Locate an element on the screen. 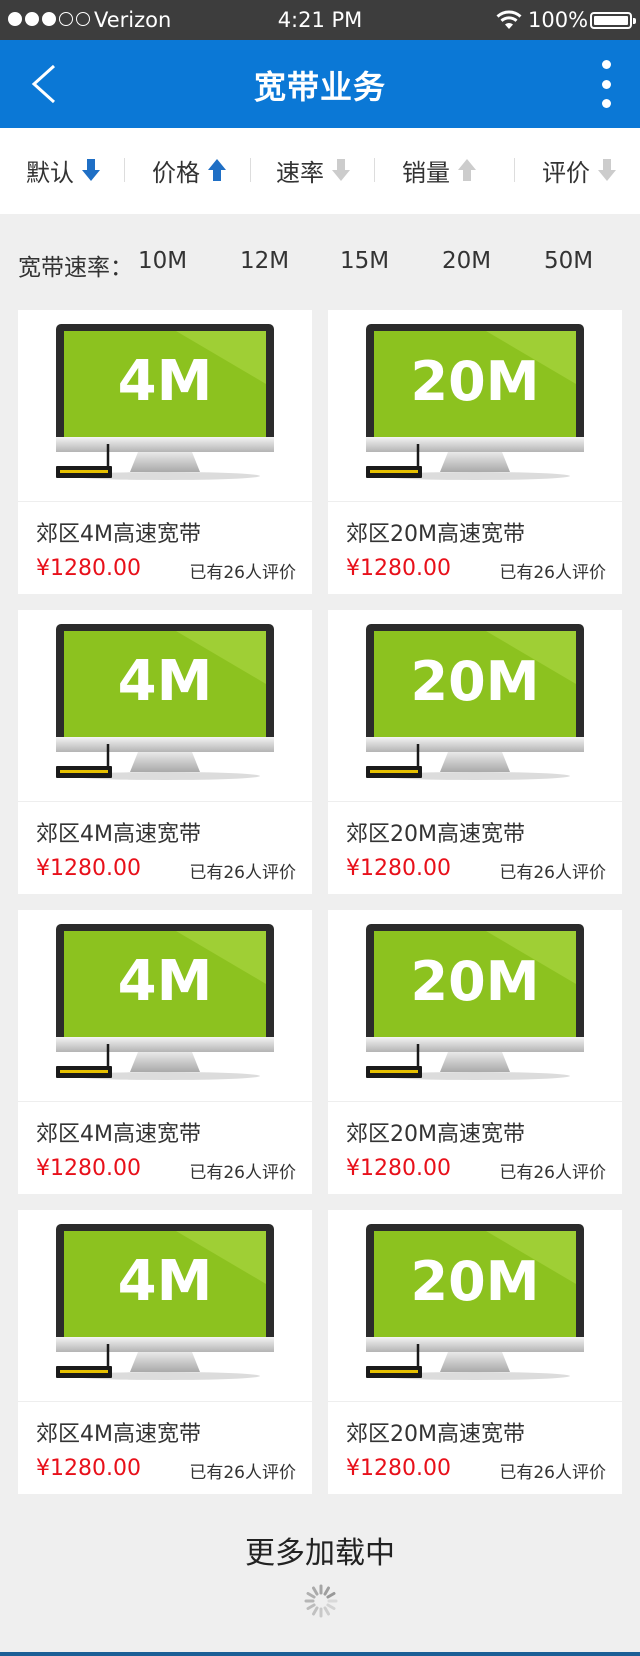 The image size is (640, 1656). wifi-icon is located at coordinates (509, 19).